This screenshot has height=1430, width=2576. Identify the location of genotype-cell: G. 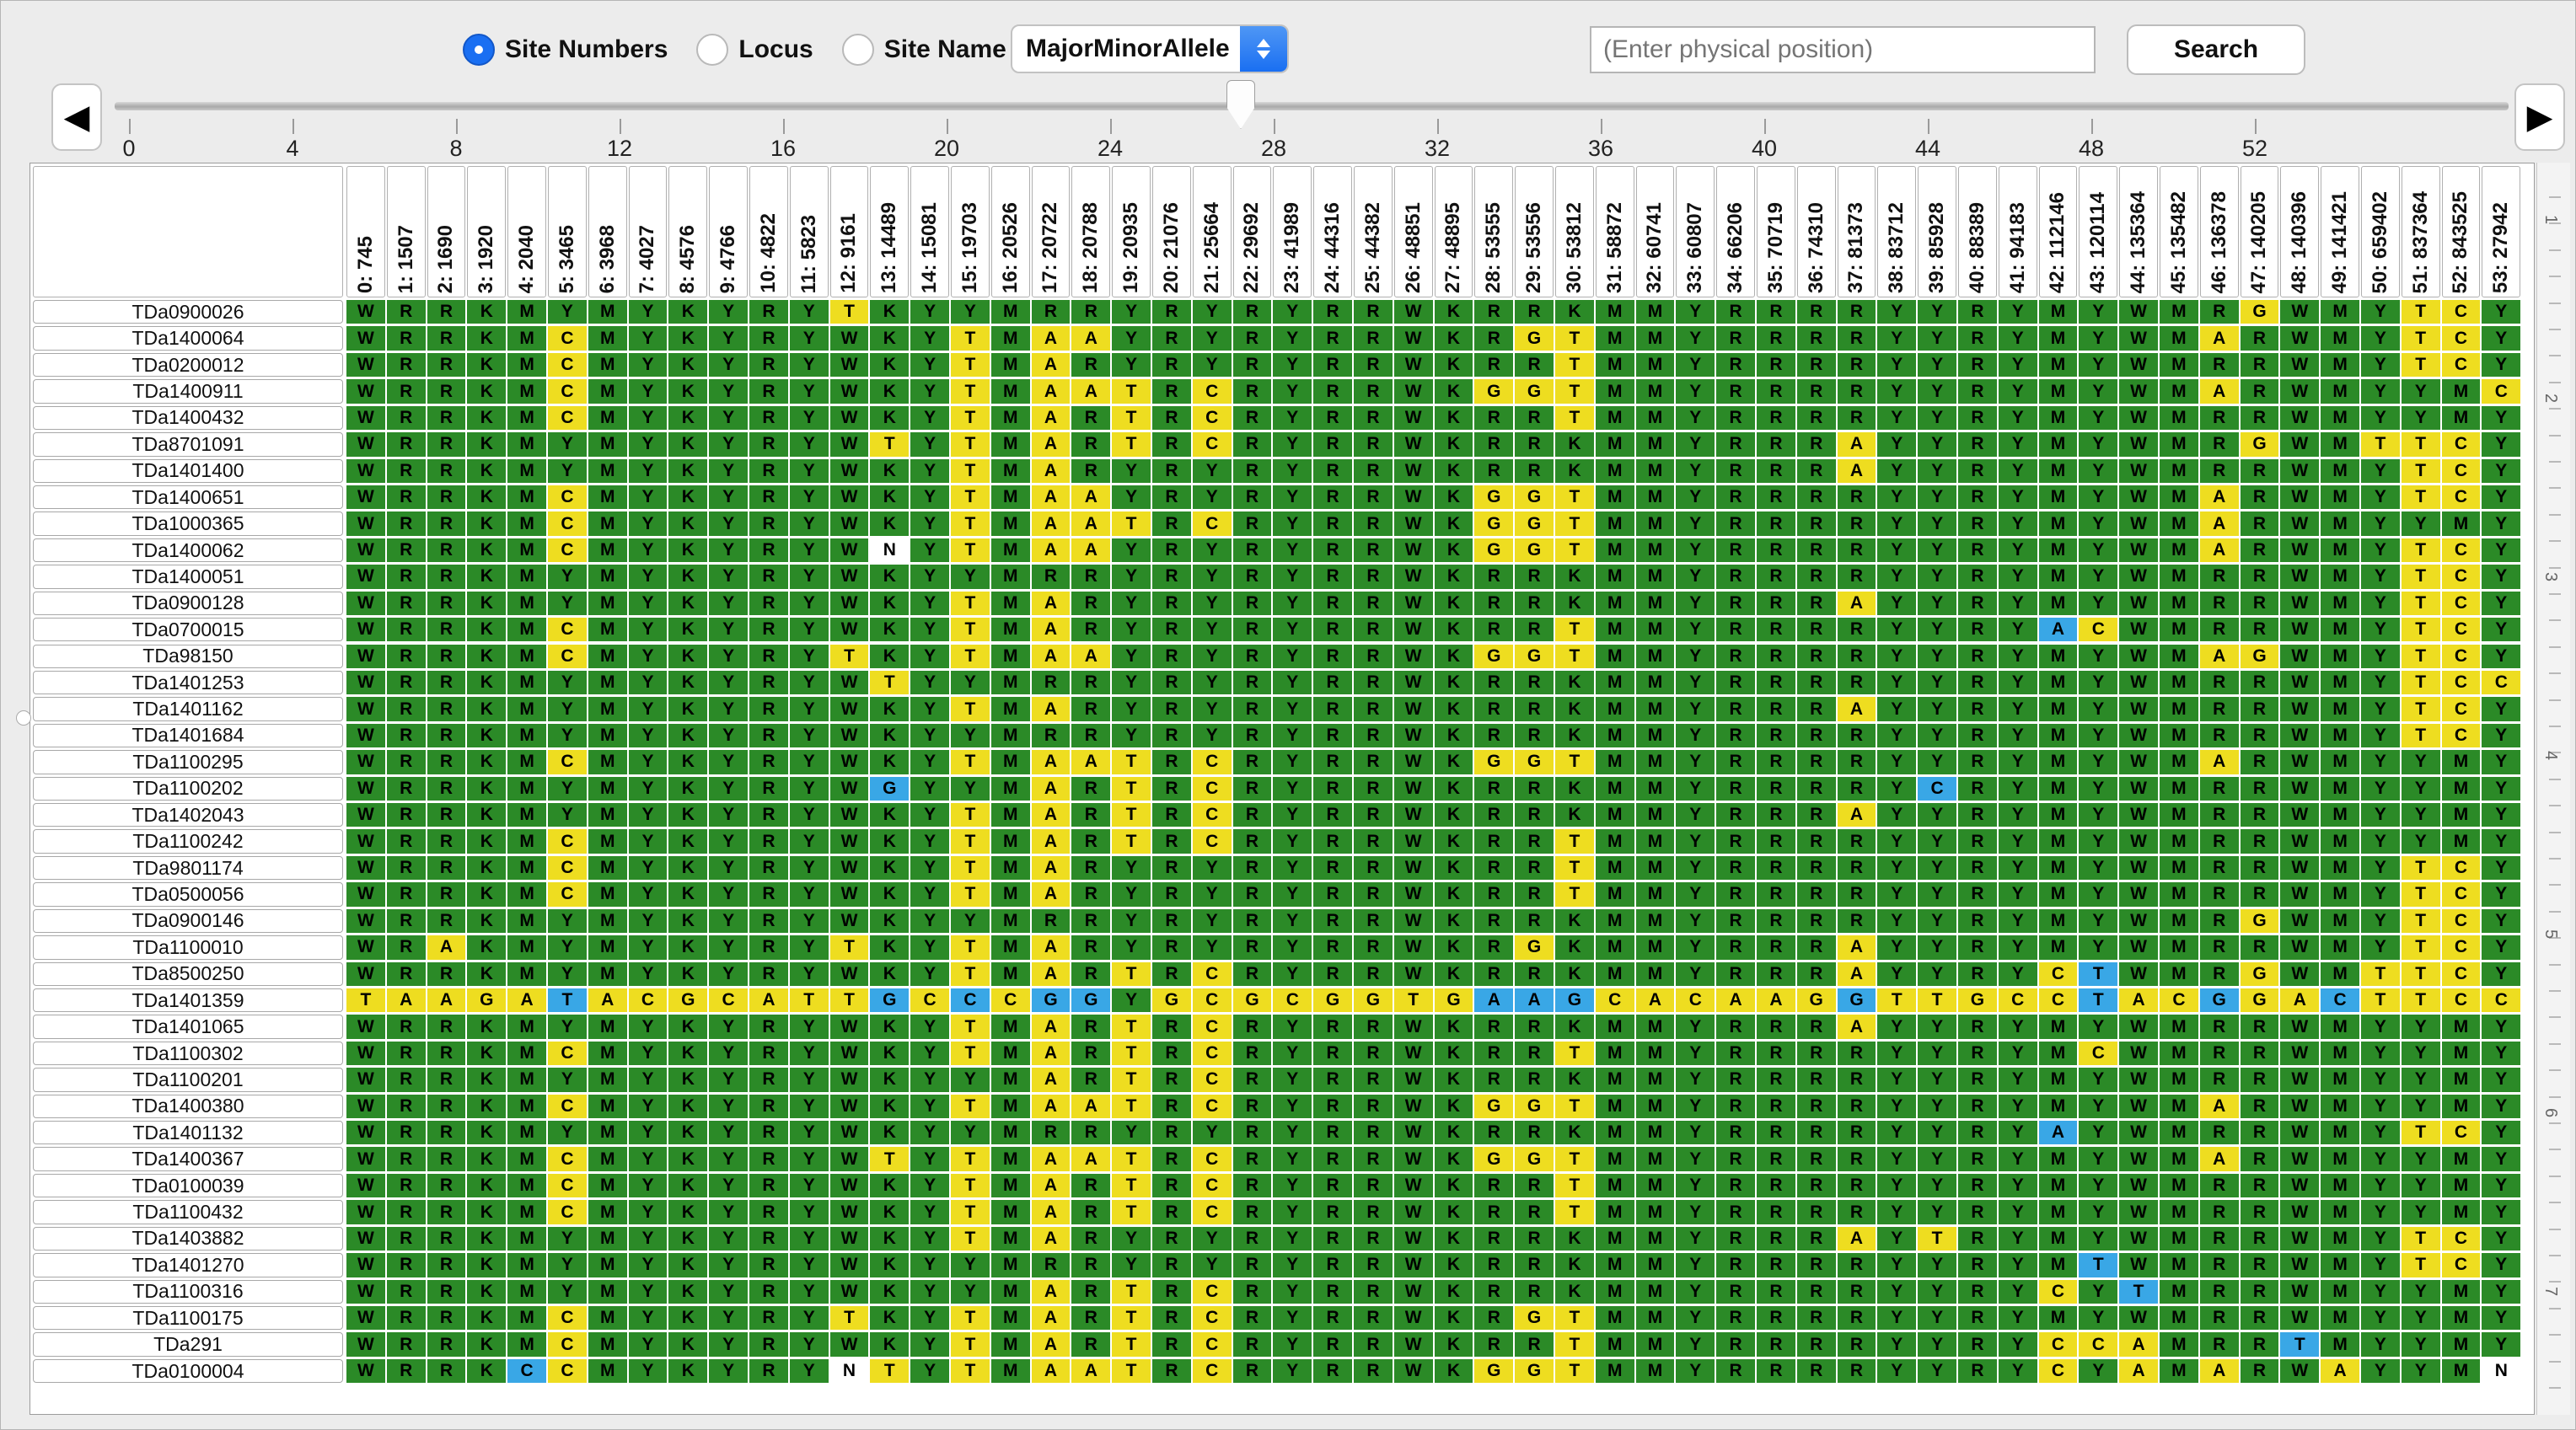
(1534, 762).